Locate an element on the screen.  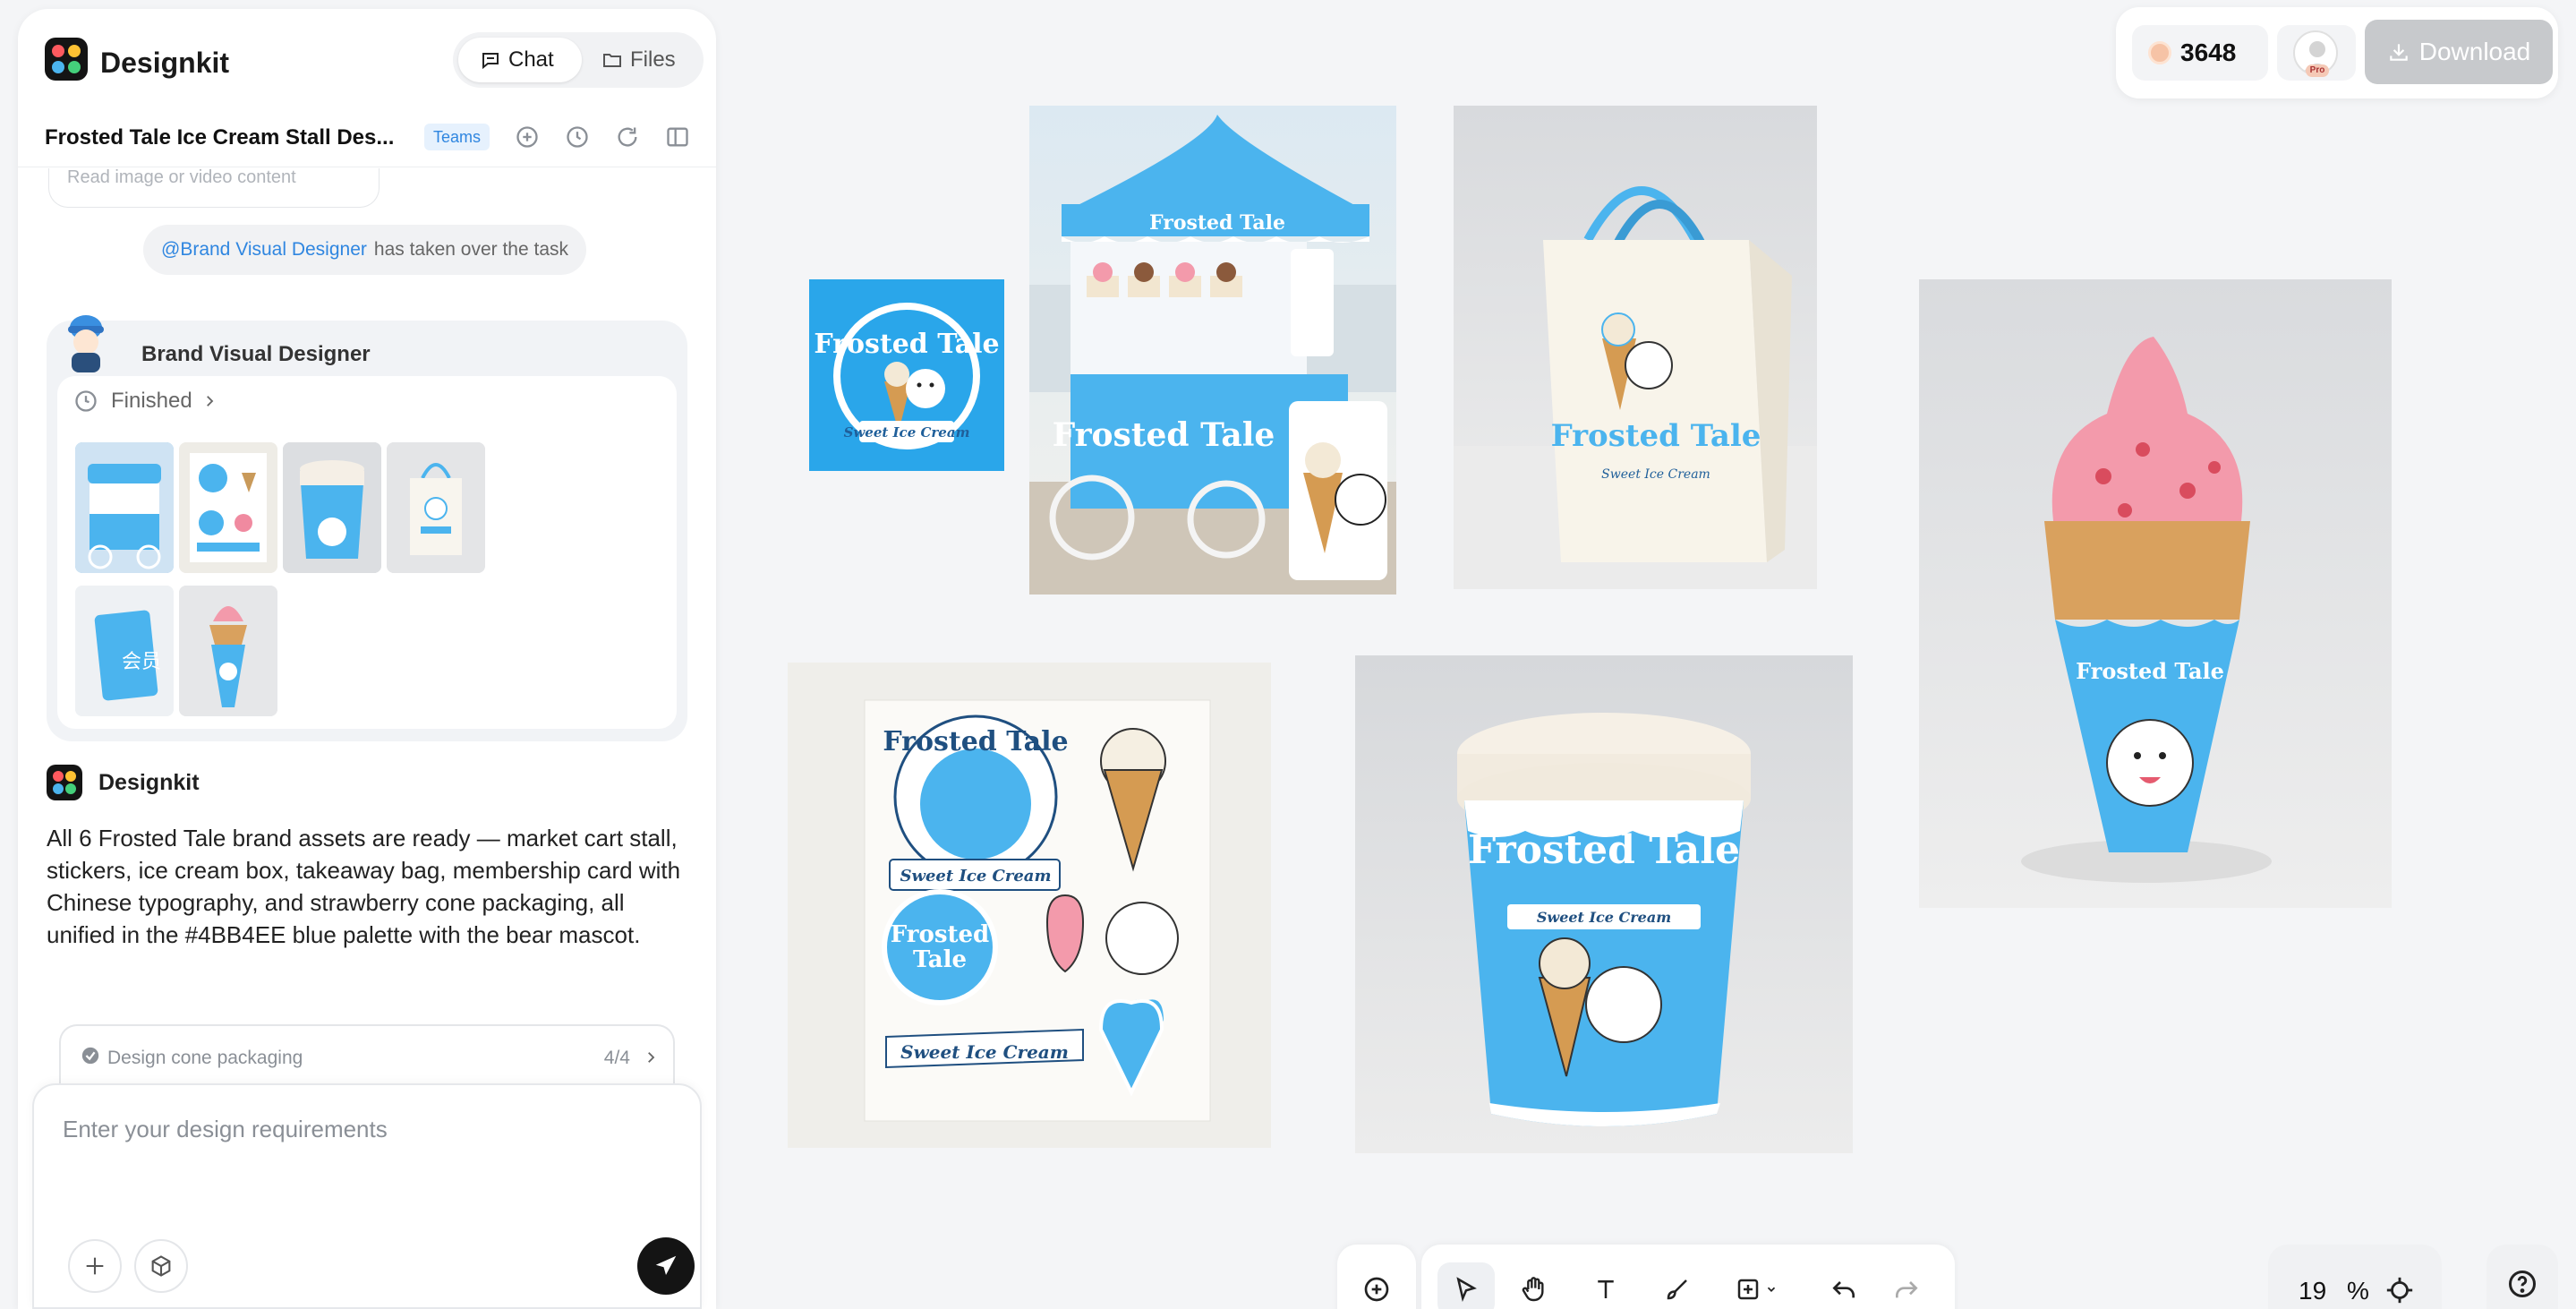
assistant-header: Designkit is located at coordinates (123, 782).